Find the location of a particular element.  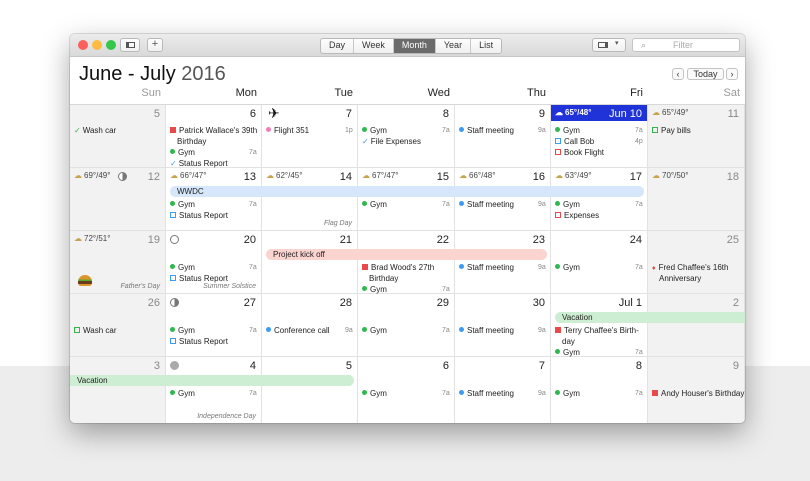

day-cell: 17 ☁ 63°/49° Gym 7a Expenses is located at coordinates (599, 199).